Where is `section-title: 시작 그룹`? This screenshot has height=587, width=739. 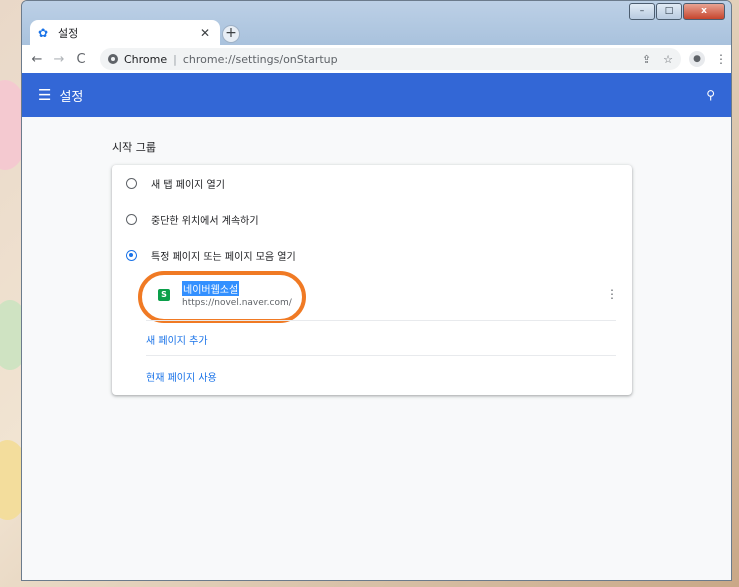
section-title: 시작 그룹 is located at coordinates (134, 147).